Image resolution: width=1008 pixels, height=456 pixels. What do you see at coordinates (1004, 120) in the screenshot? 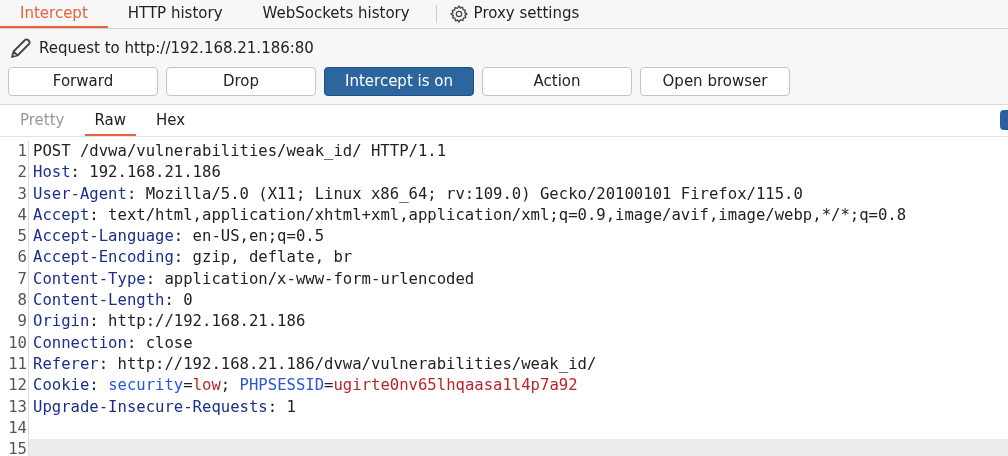
I see `panel-toggle-icon` at bounding box center [1004, 120].